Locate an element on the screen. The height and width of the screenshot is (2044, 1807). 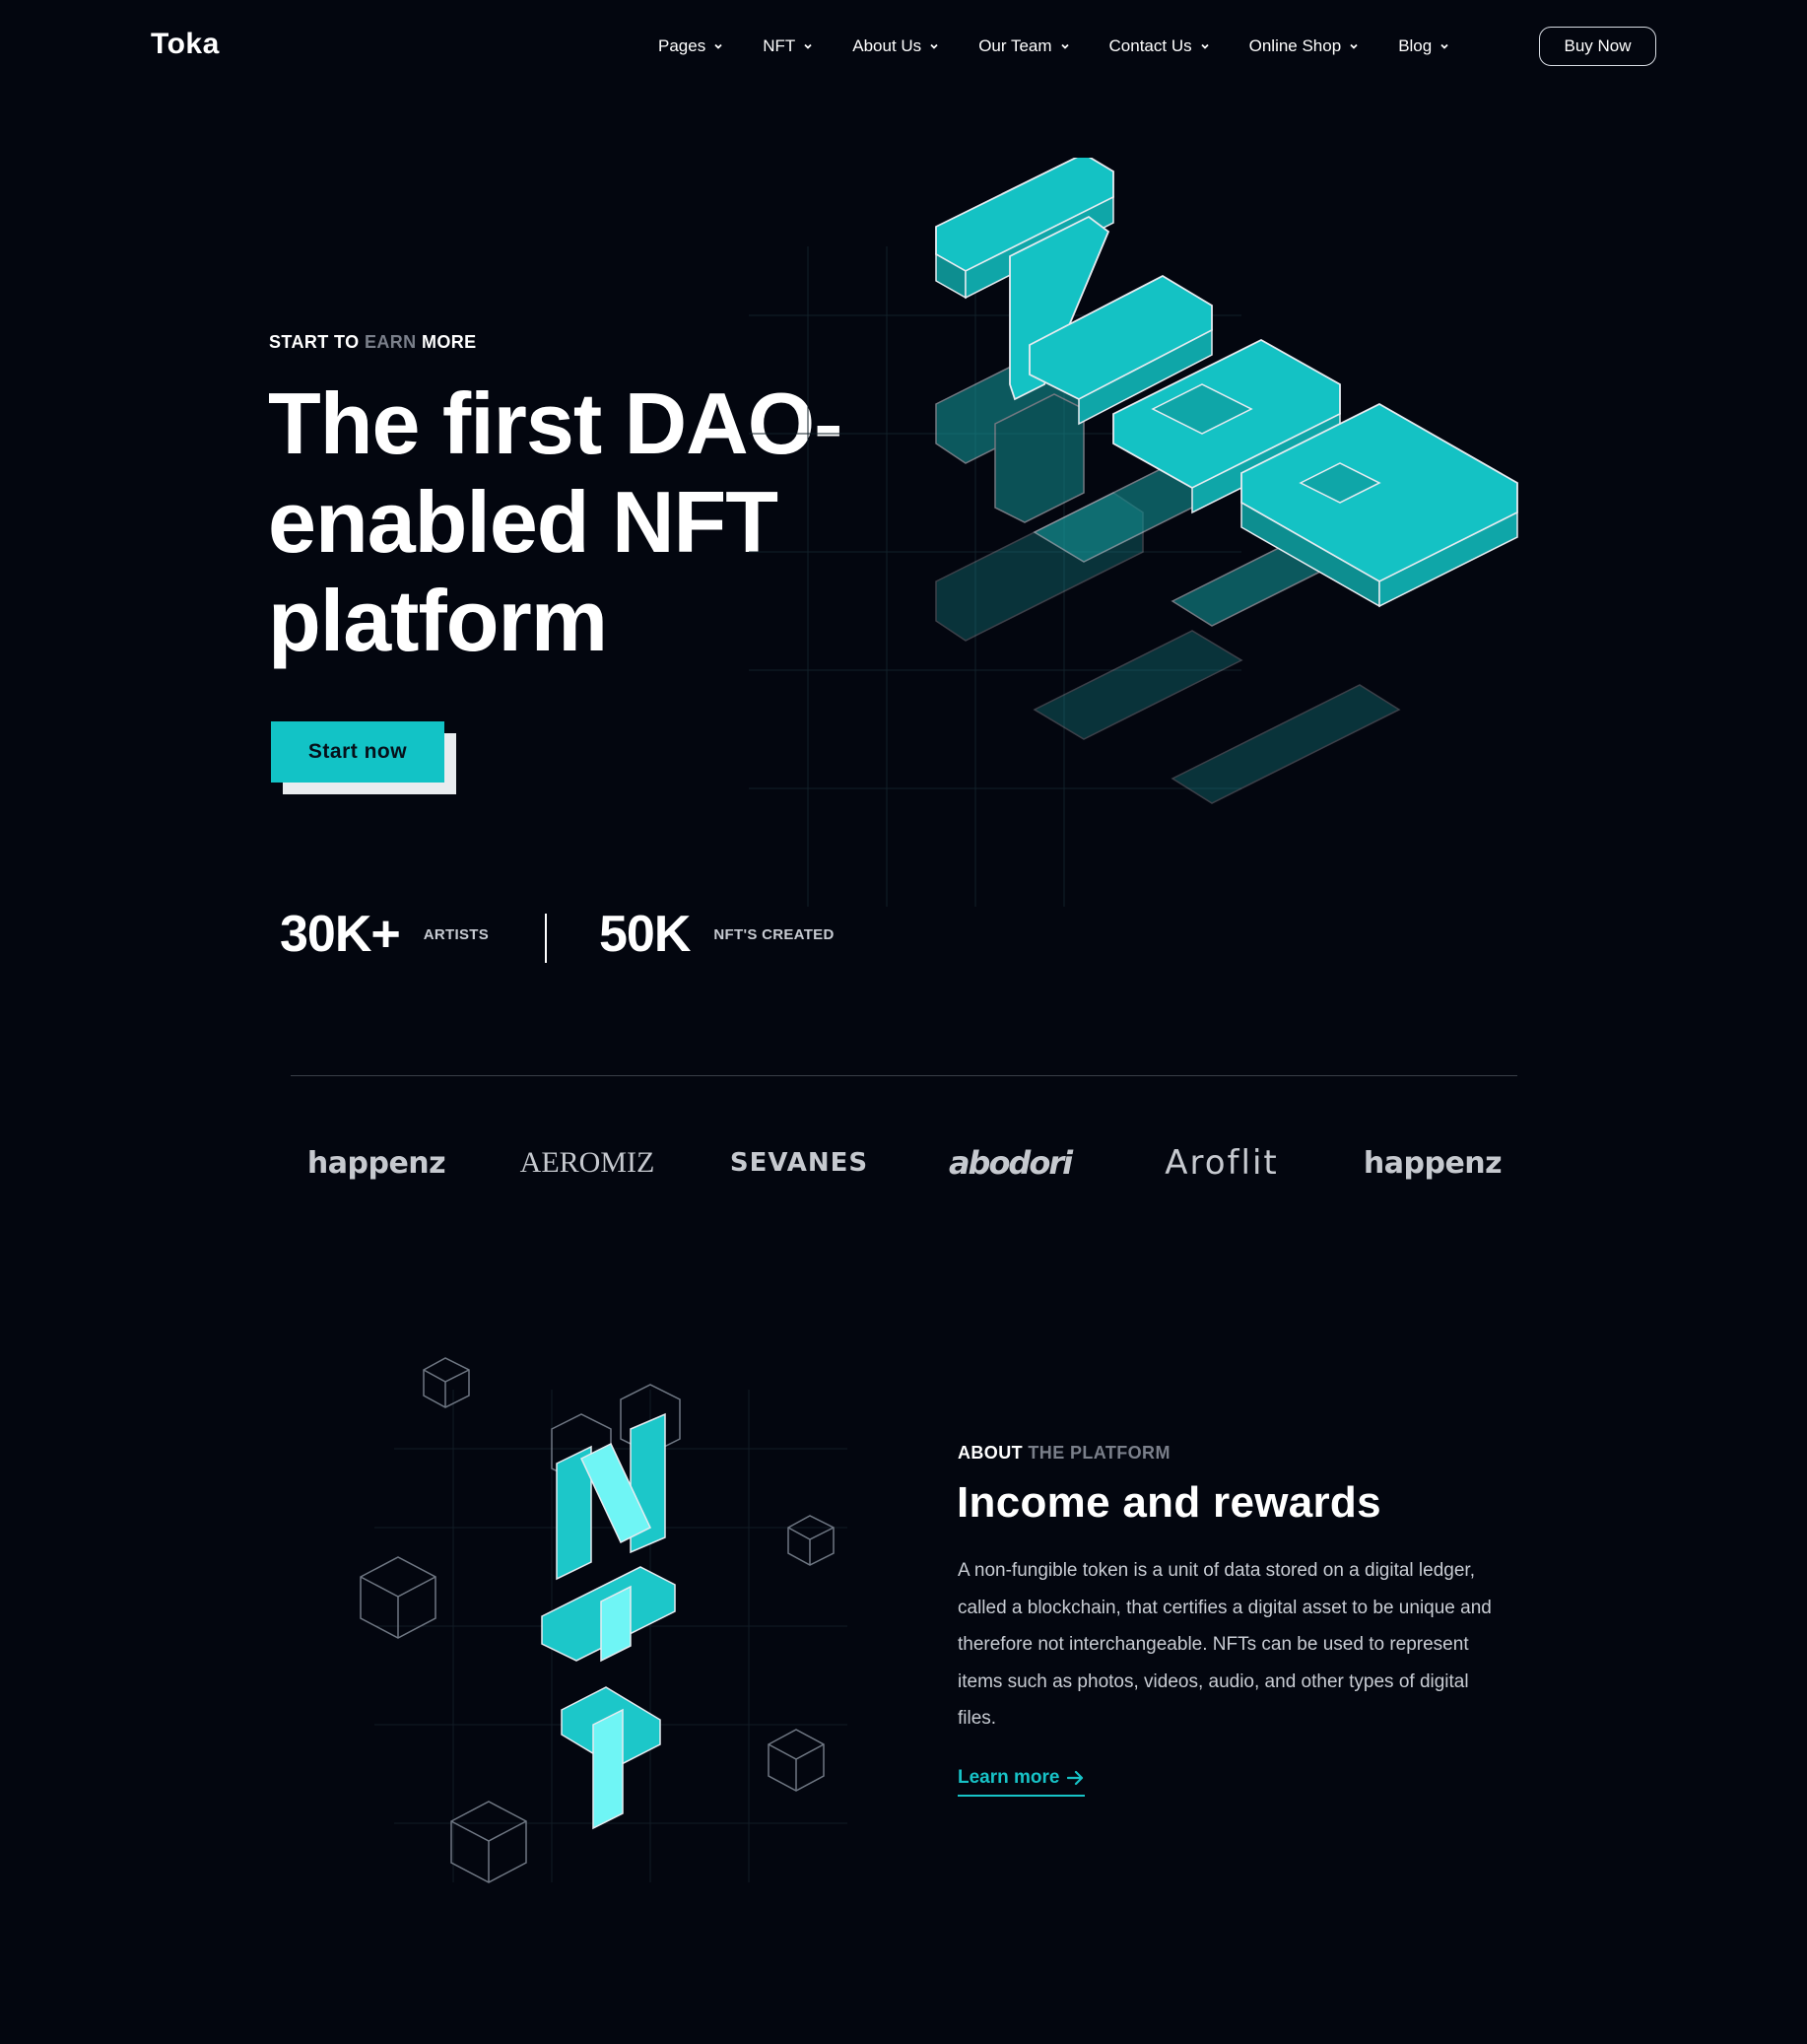
nav-item-our-team: Our Team is located at coordinates (1023, 46).